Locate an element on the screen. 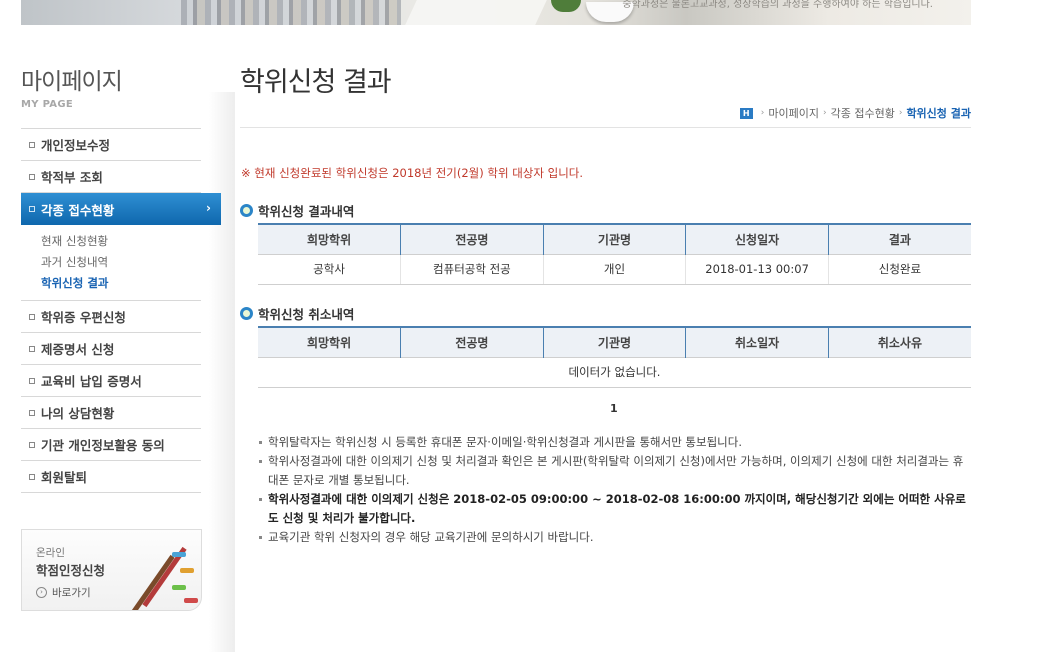 This screenshot has width=1064, height=660. column-header: 취소사유 is located at coordinates (899, 341).